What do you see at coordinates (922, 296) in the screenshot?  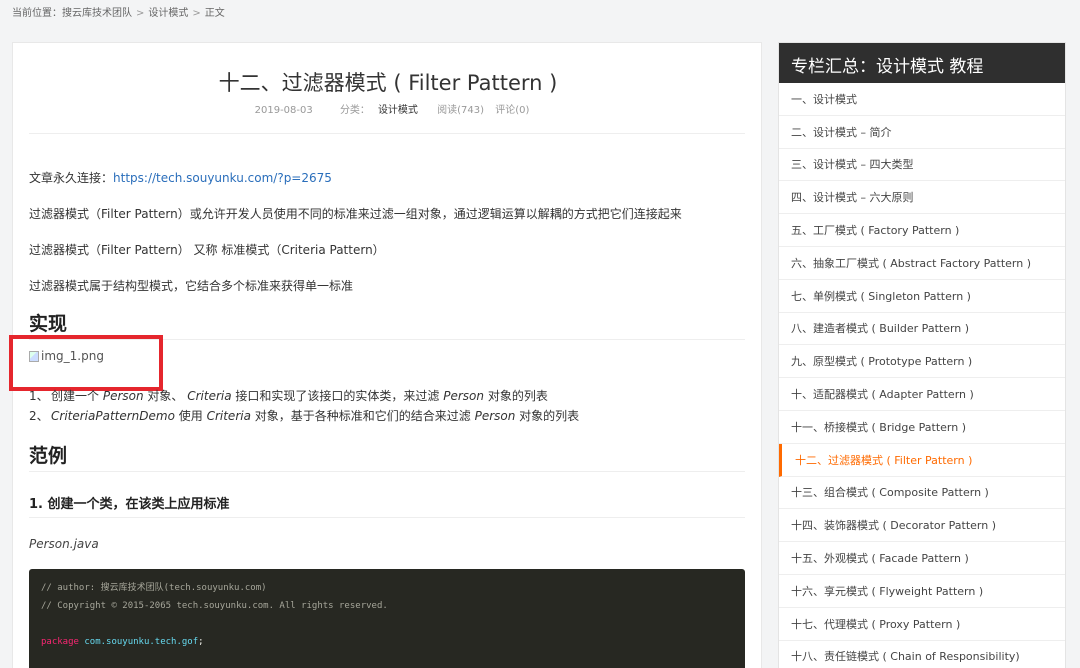 I see `sidebar-item: 七、单例模式 ( Singleton Pattern )` at bounding box center [922, 296].